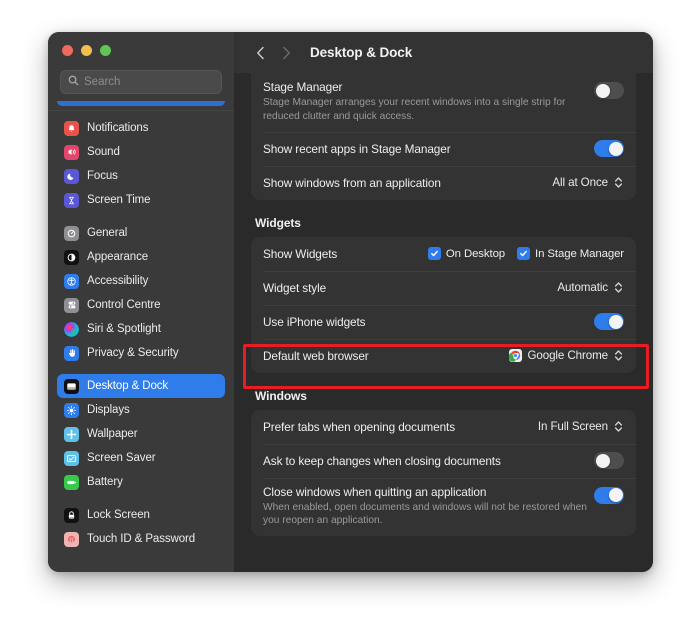 This screenshot has height=624, width=700. What do you see at coordinates (121, 458) in the screenshot?
I see `sidebar-item-label: Screen Saver` at bounding box center [121, 458].